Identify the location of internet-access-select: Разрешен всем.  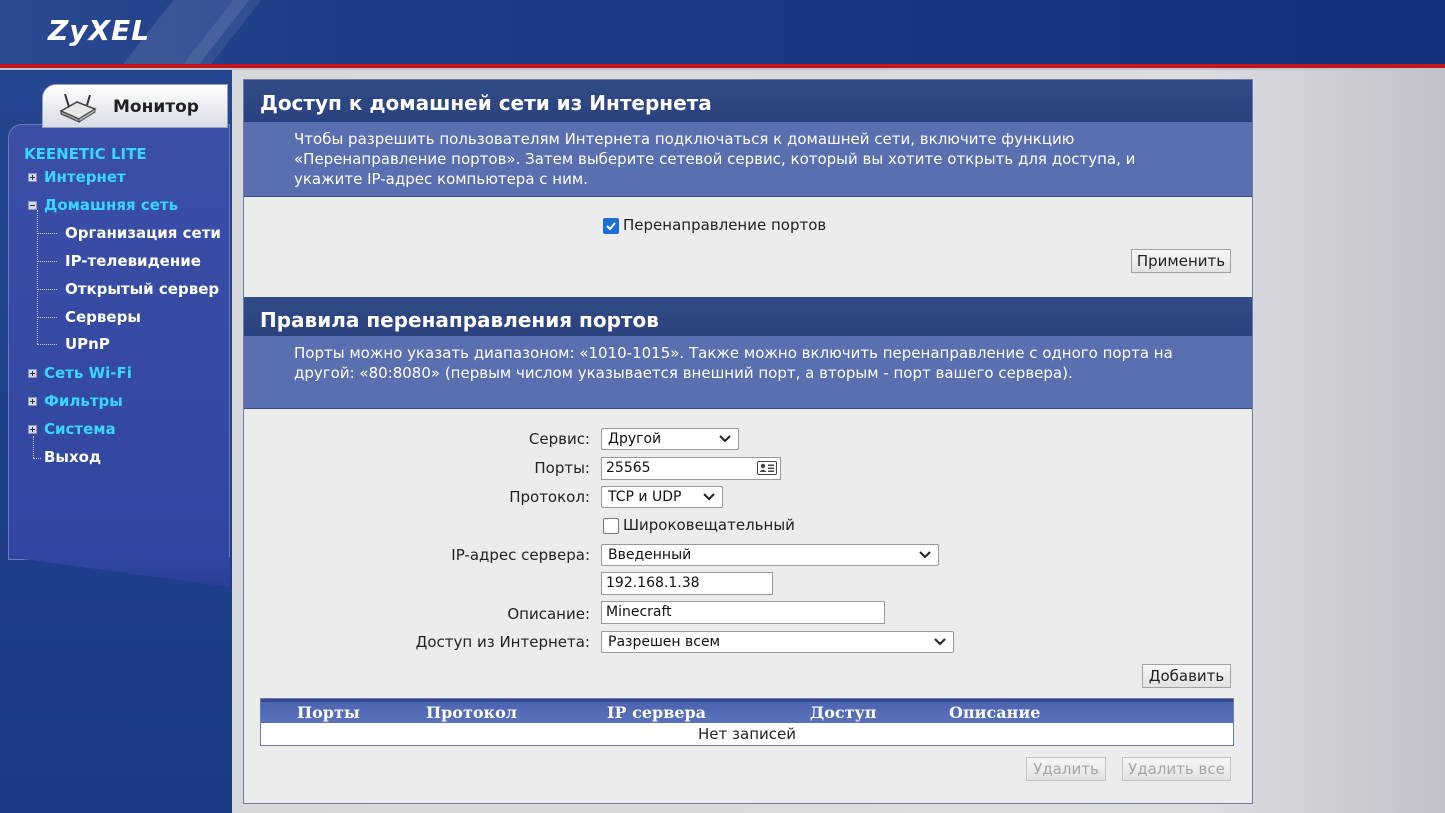
(777, 642).